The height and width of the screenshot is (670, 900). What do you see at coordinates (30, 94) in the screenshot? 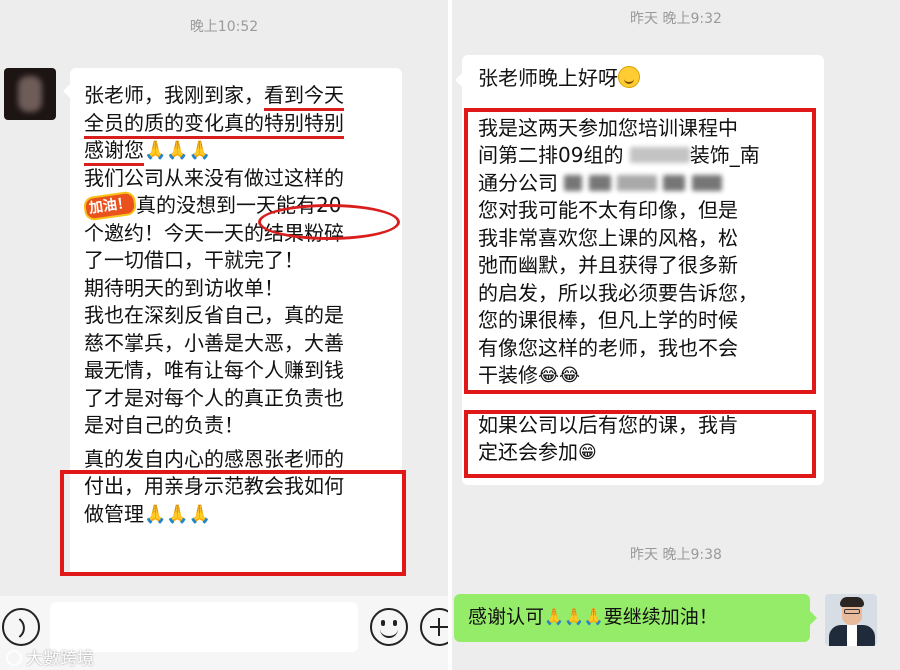
I see `contact-avatar` at bounding box center [30, 94].